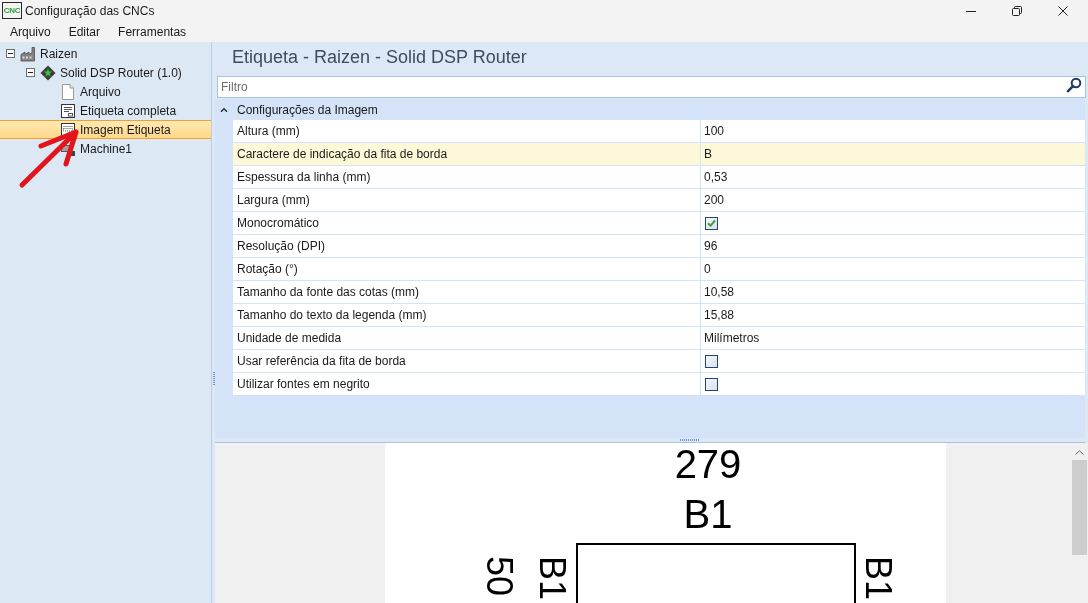 The width and height of the screenshot is (1088, 603). I want to click on form-icon, so click(68, 110).